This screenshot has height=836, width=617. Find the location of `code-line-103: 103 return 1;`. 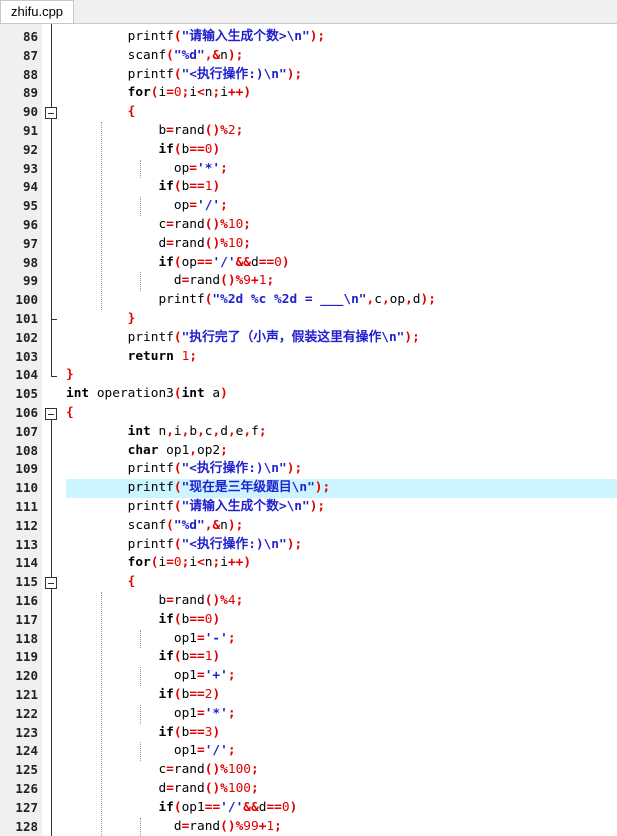

code-line-103: 103 return 1; is located at coordinates (308, 357).